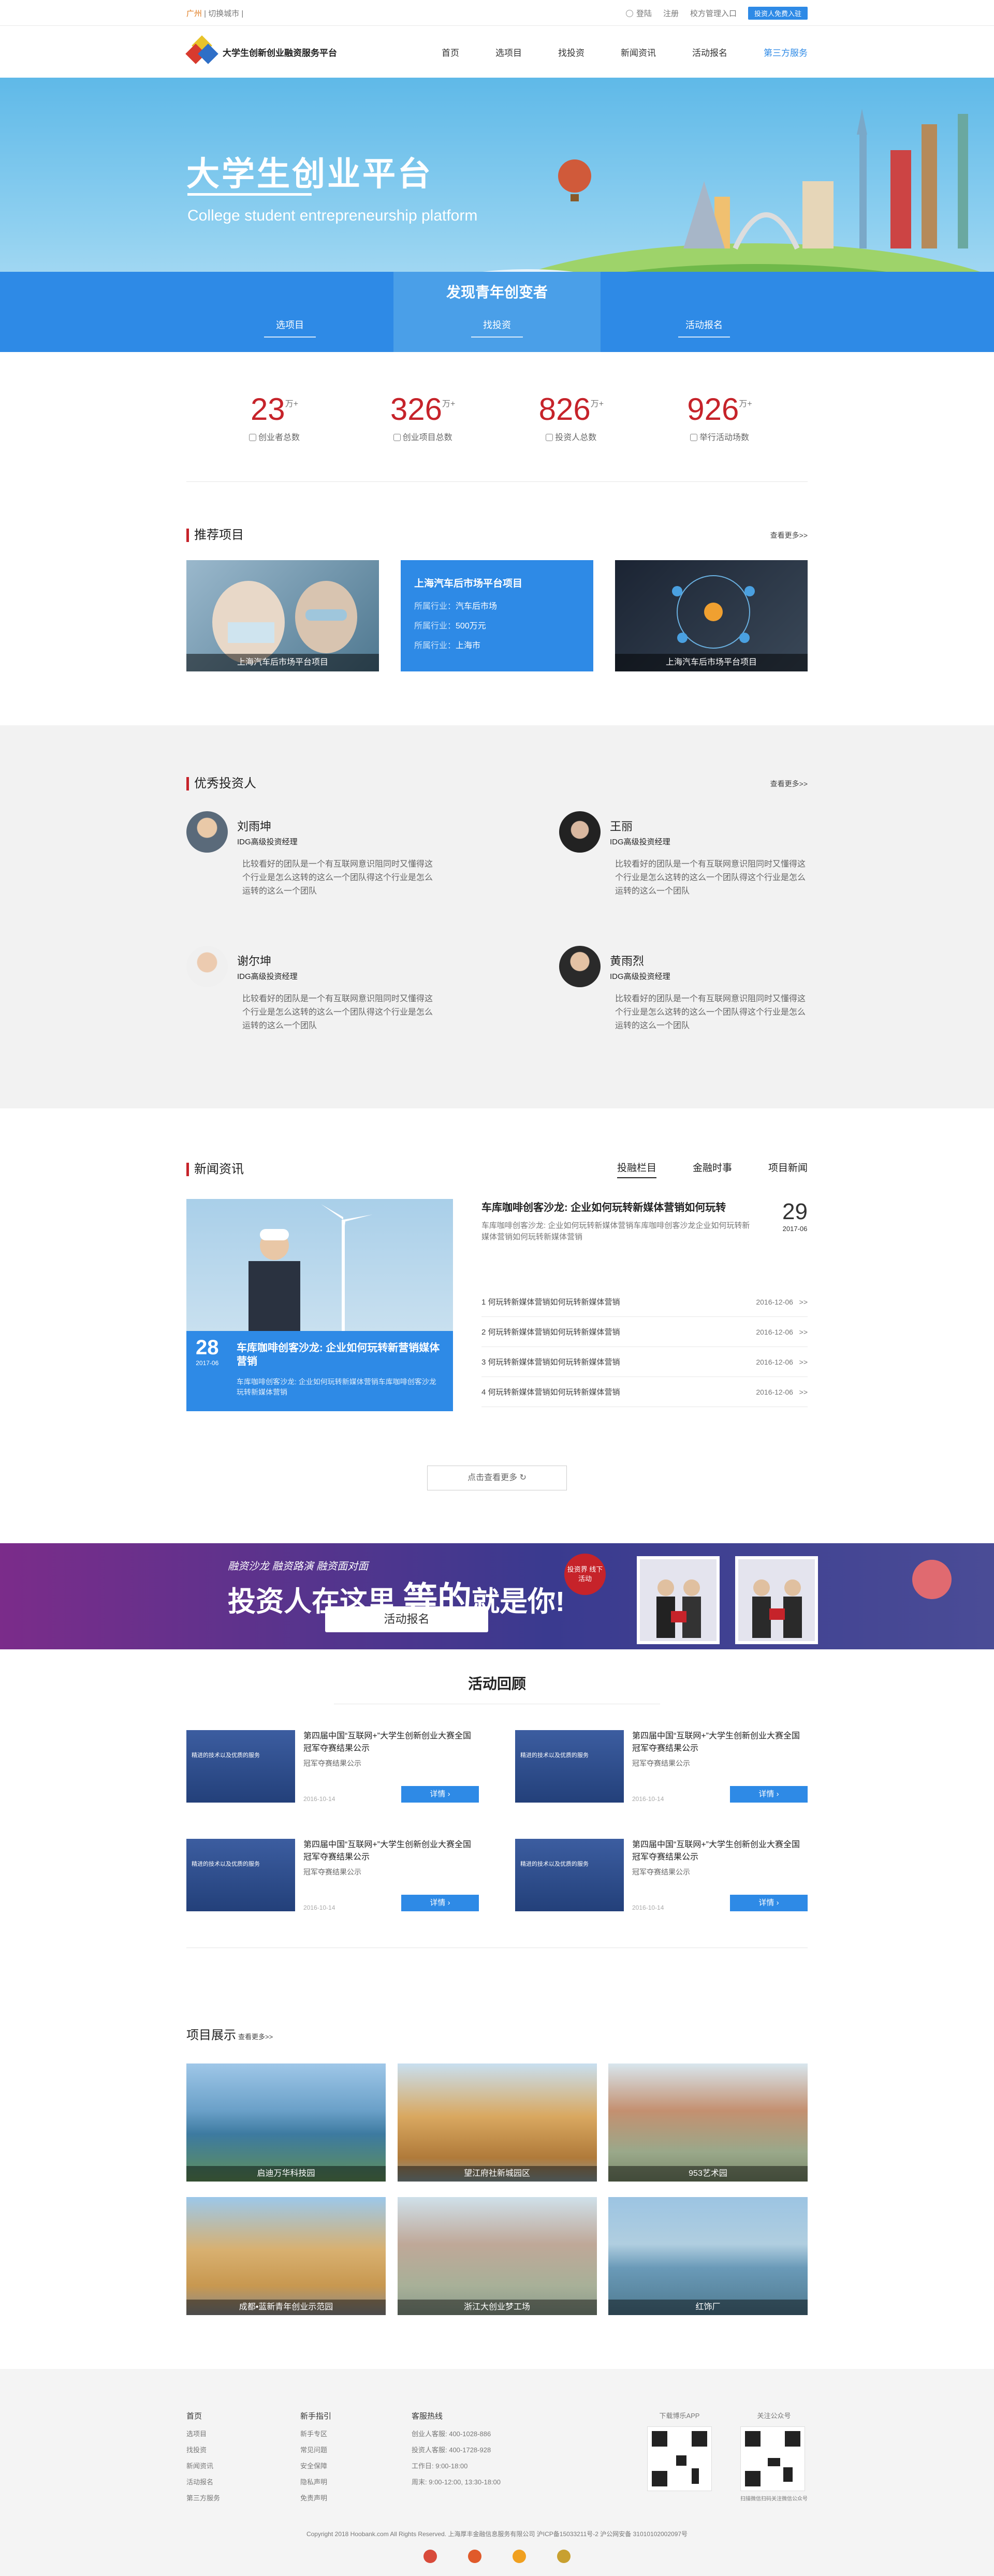 Image resolution: width=994 pixels, height=2576 pixels. Describe the element at coordinates (315, 2465) in the screenshot. I see `footer-link: 安全保障` at that location.